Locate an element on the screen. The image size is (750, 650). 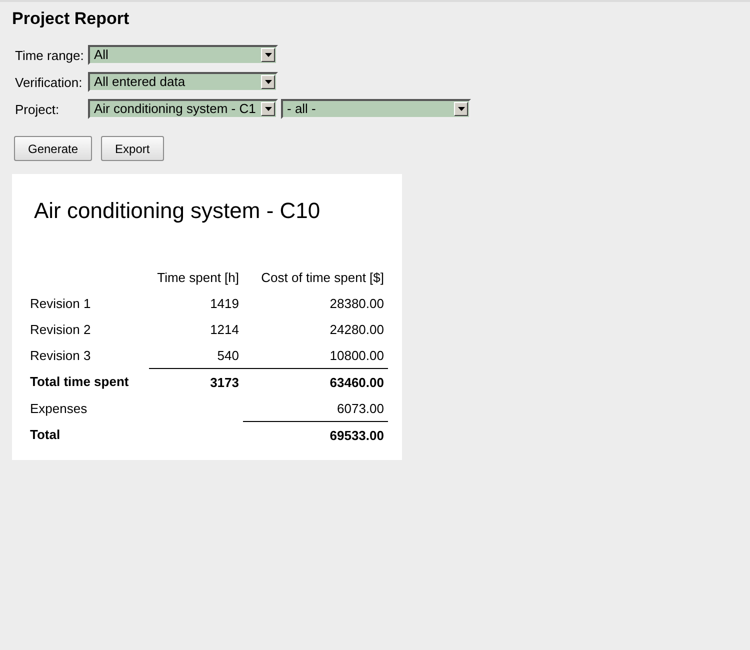
row-label: Revision 3 is located at coordinates (60, 355).